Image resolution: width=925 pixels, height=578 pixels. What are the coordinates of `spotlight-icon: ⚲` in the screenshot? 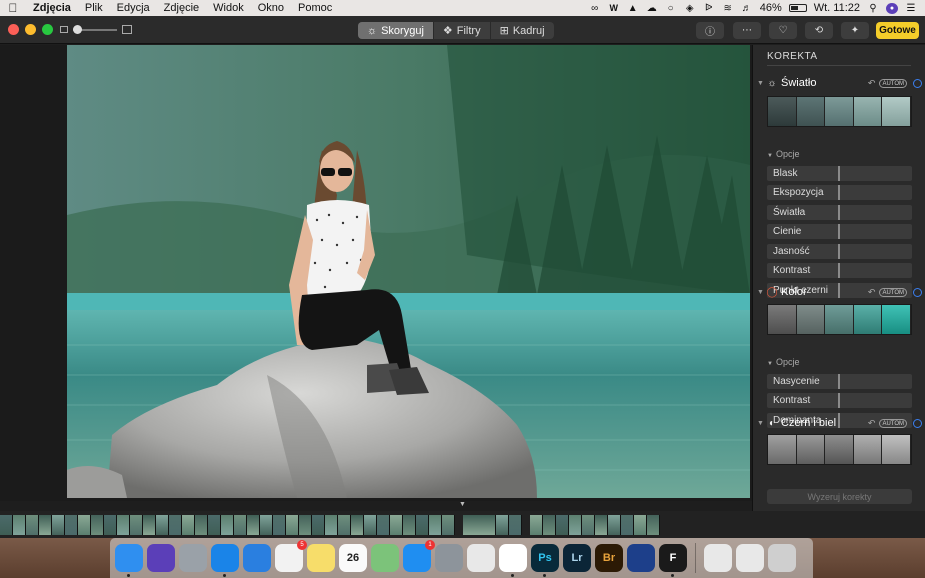 It's located at (873, 8).